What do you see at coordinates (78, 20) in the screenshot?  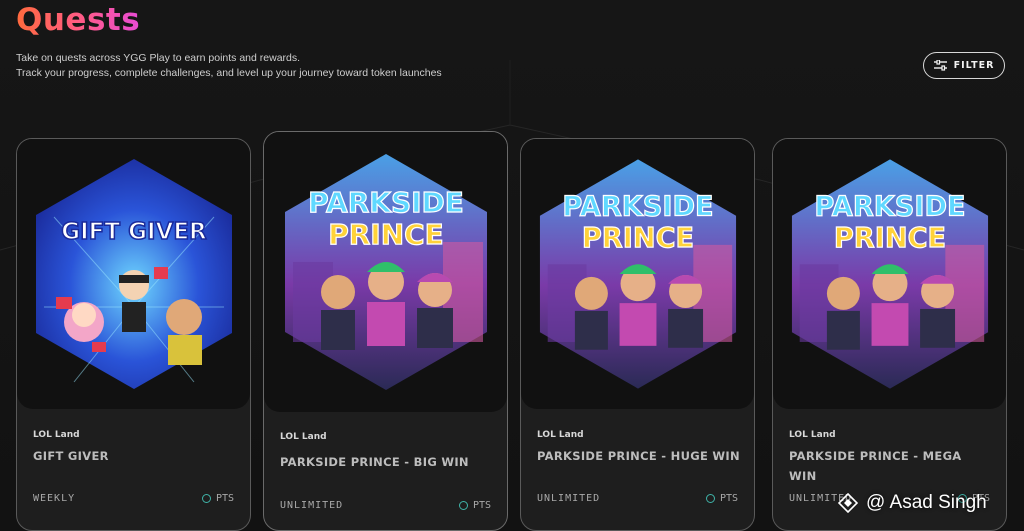 I see `page-title: Quests` at bounding box center [78, 20].